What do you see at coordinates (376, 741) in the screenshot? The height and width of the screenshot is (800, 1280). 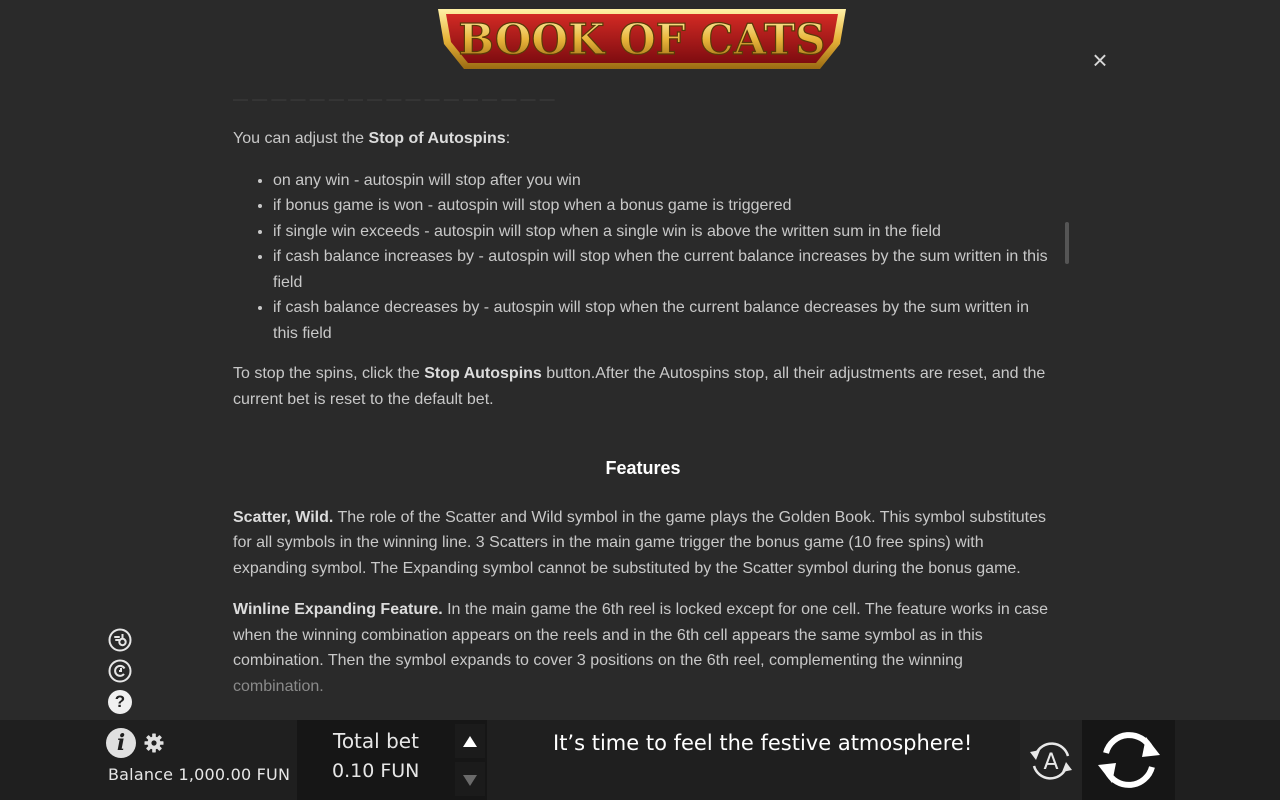 I see `total-bet-label: Total bet` at bounding box center [376, 741].